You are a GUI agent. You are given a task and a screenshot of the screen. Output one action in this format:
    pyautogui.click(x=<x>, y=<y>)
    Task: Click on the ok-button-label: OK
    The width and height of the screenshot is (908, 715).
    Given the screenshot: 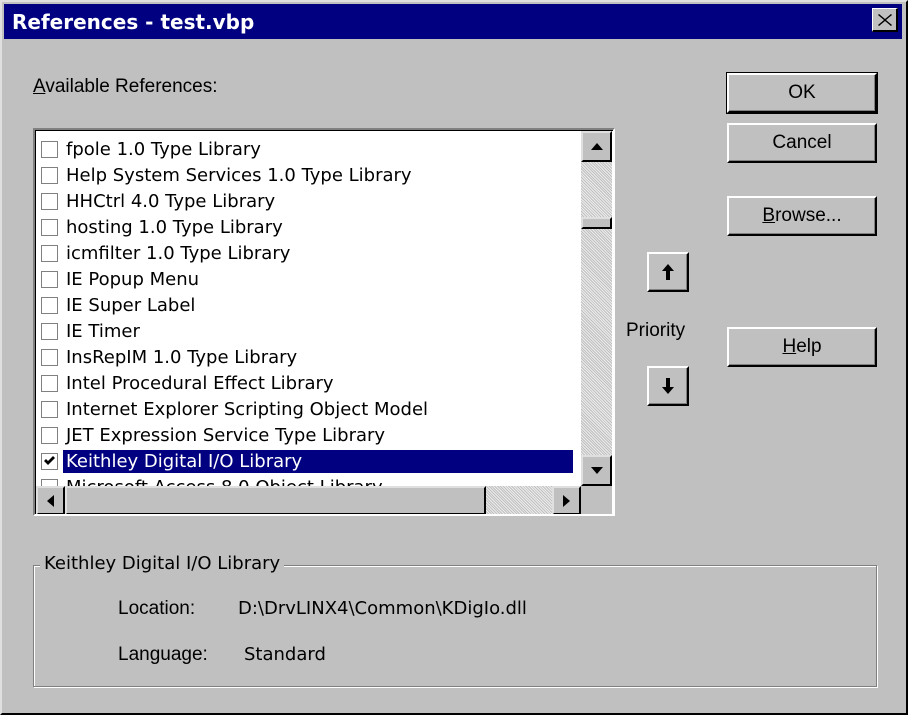 What is the action you would take?
    pyautogui.click(x=802, y=92)
    